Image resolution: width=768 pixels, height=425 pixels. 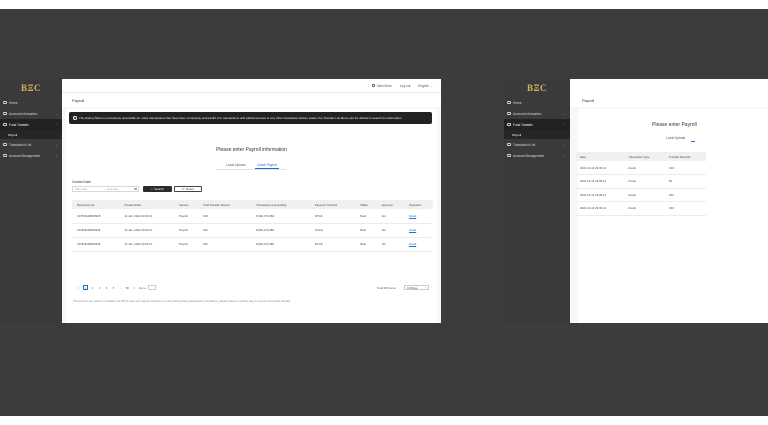 What do you see at coordinates (78, 287) in the screenshot?
I see `prev-page-button: <` at bounding box center [78, 287].